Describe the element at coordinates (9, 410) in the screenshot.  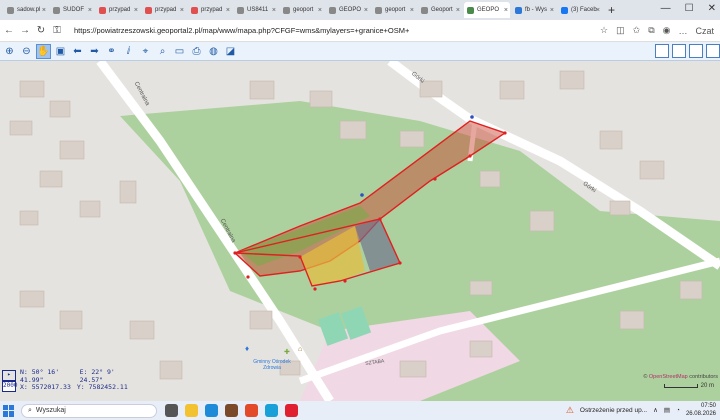
I see `windows-start-icon` at that location.